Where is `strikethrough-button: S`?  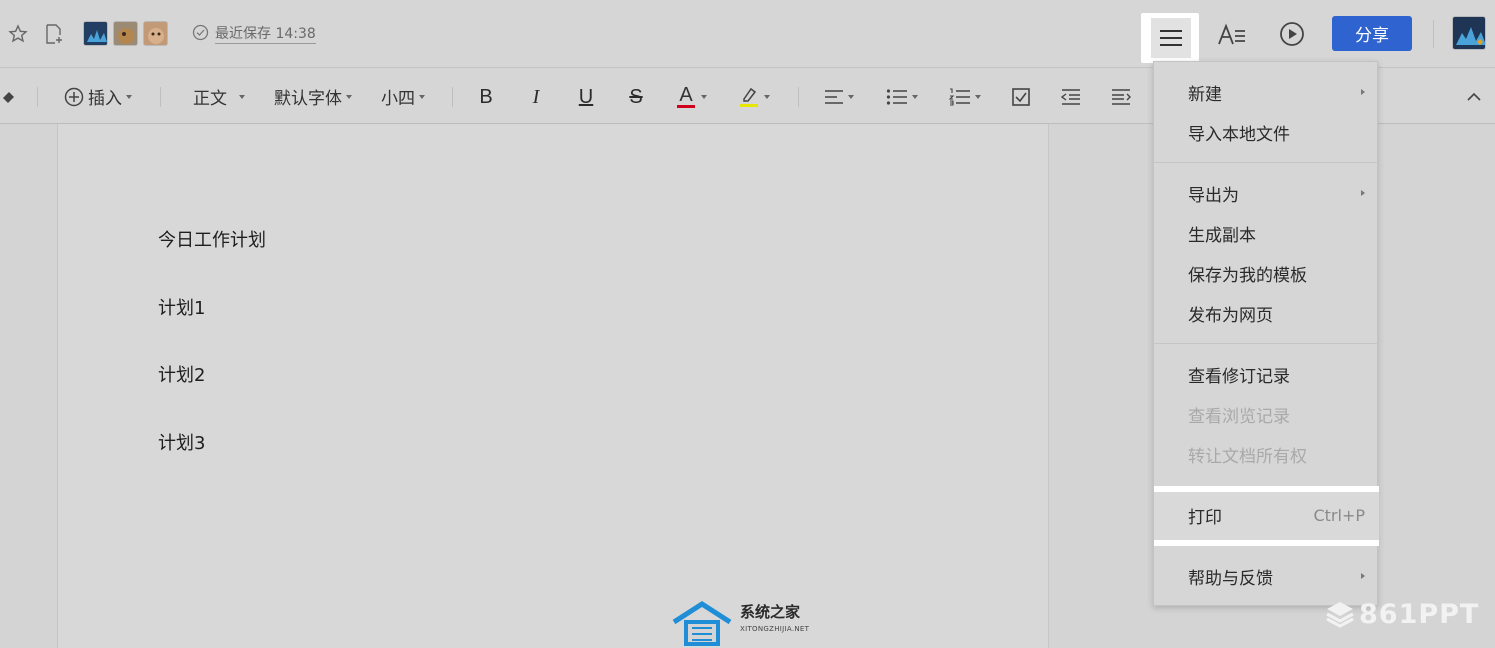 strikethrough-button: S is located at coordinates (636, 97).